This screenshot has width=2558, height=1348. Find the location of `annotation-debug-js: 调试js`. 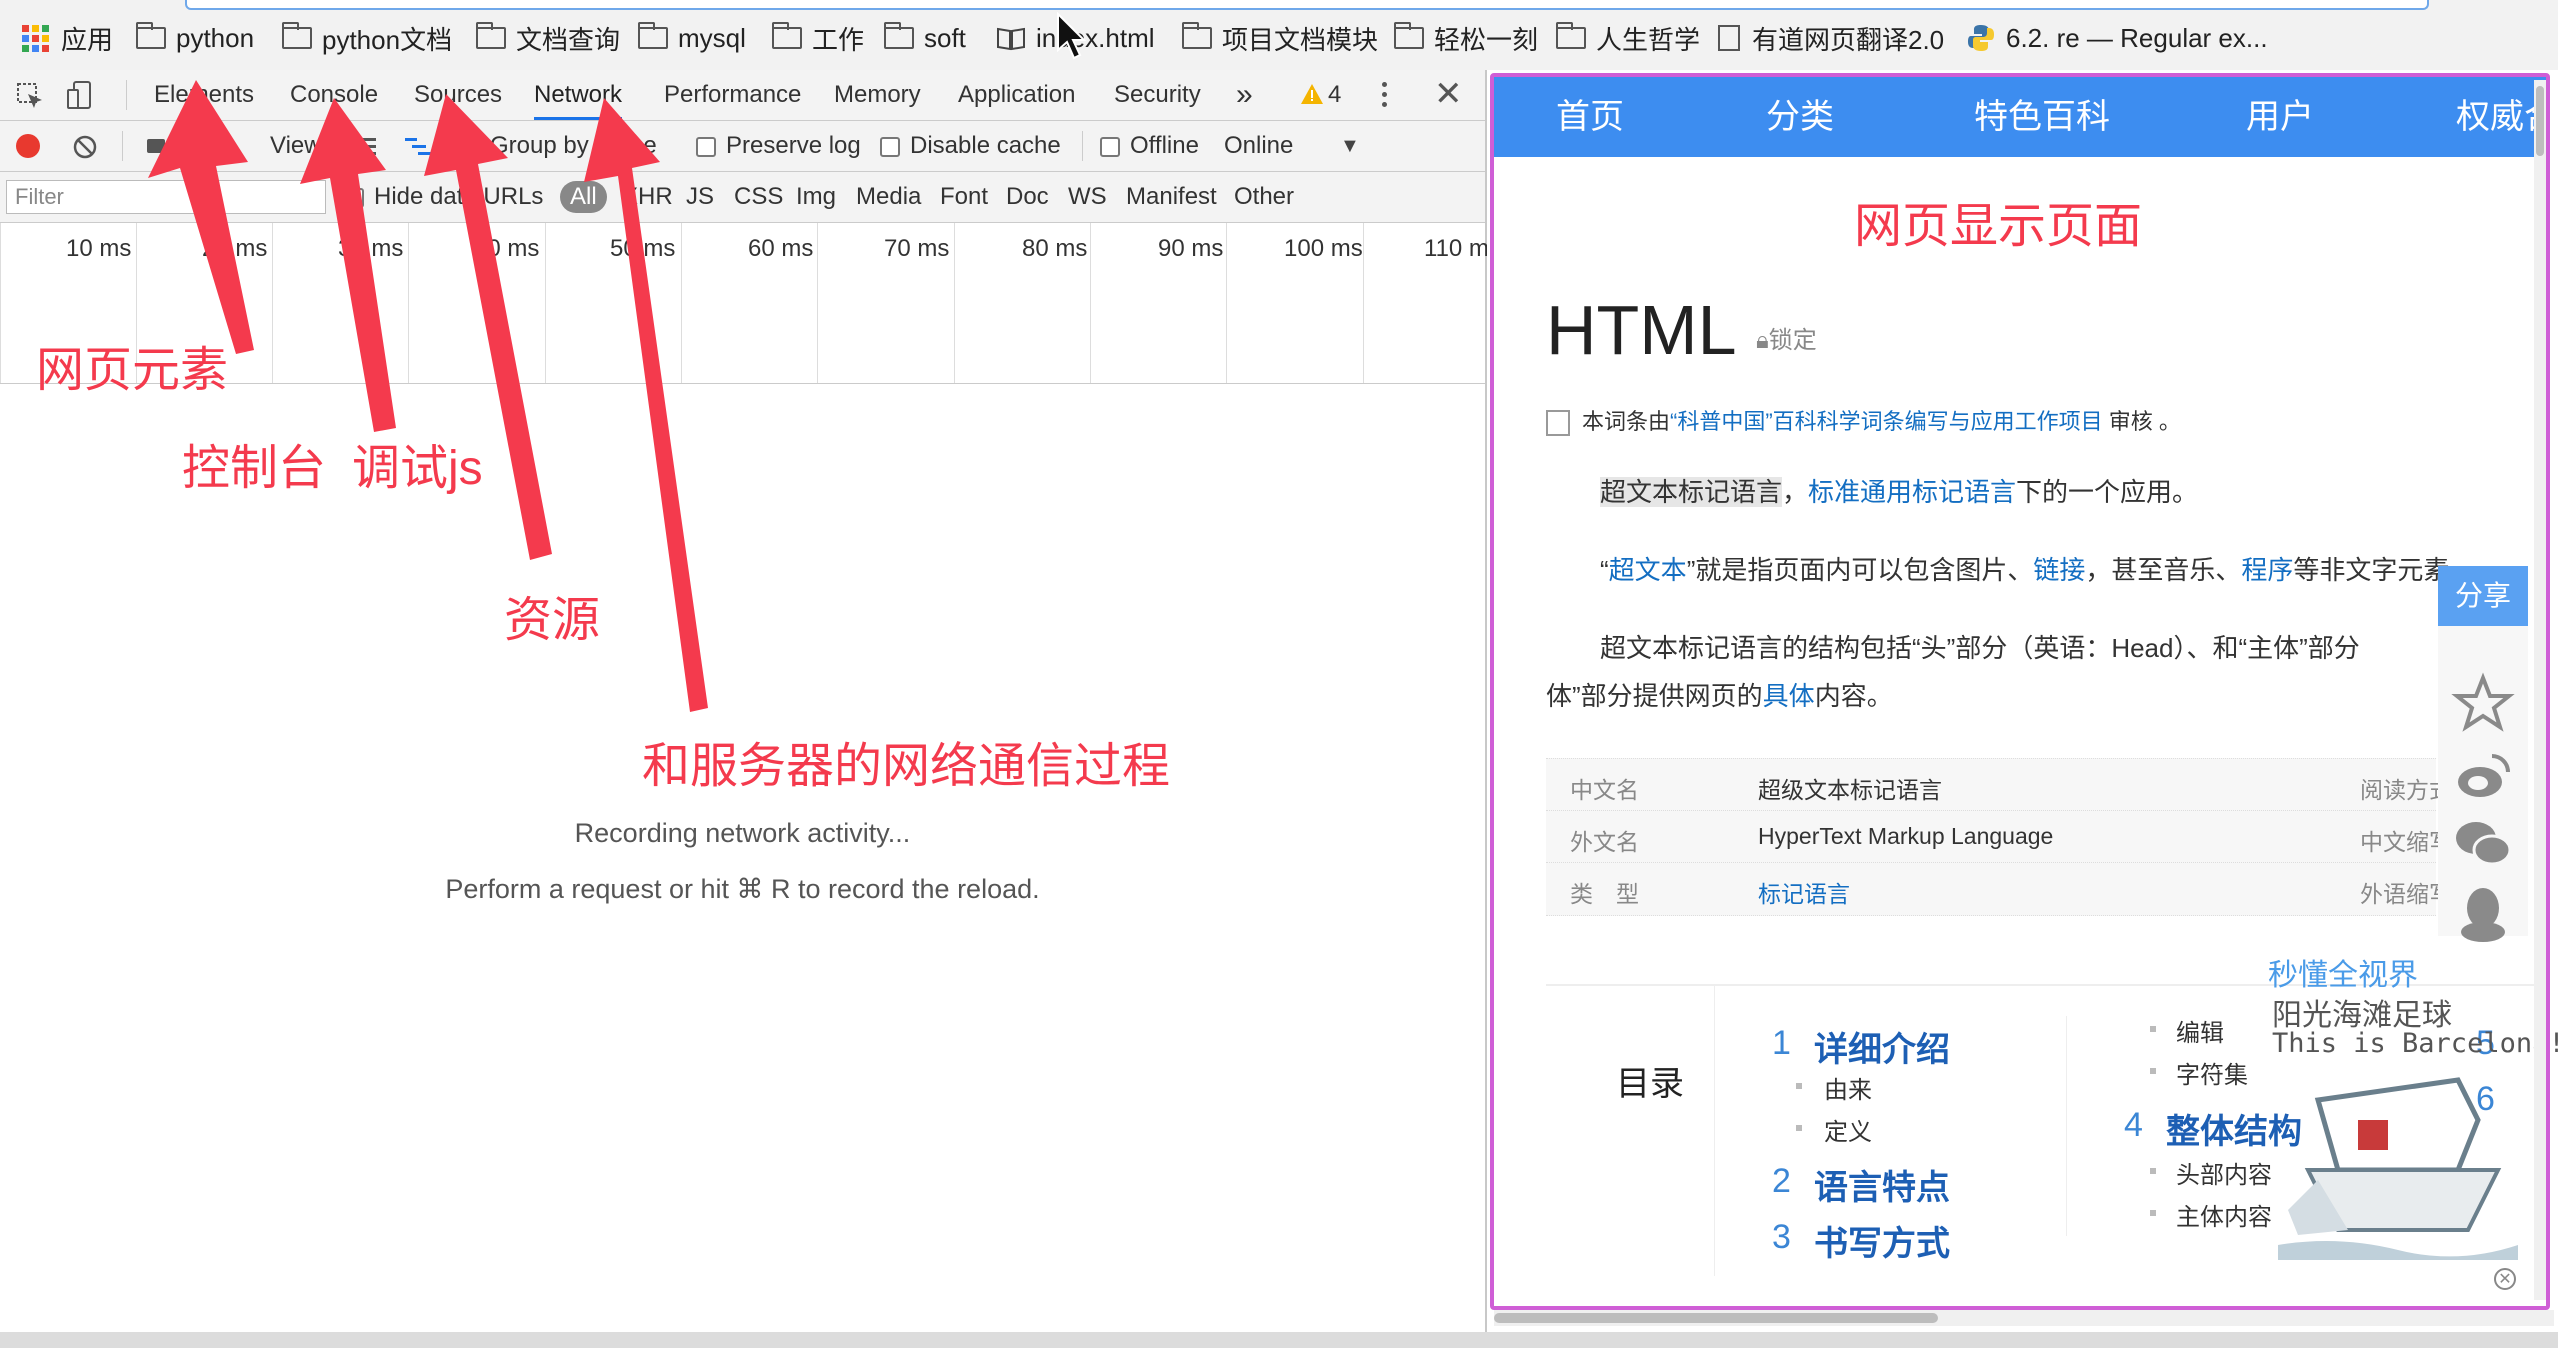

annotation-debug-js: 调试js is located at coordinates (417, 468).